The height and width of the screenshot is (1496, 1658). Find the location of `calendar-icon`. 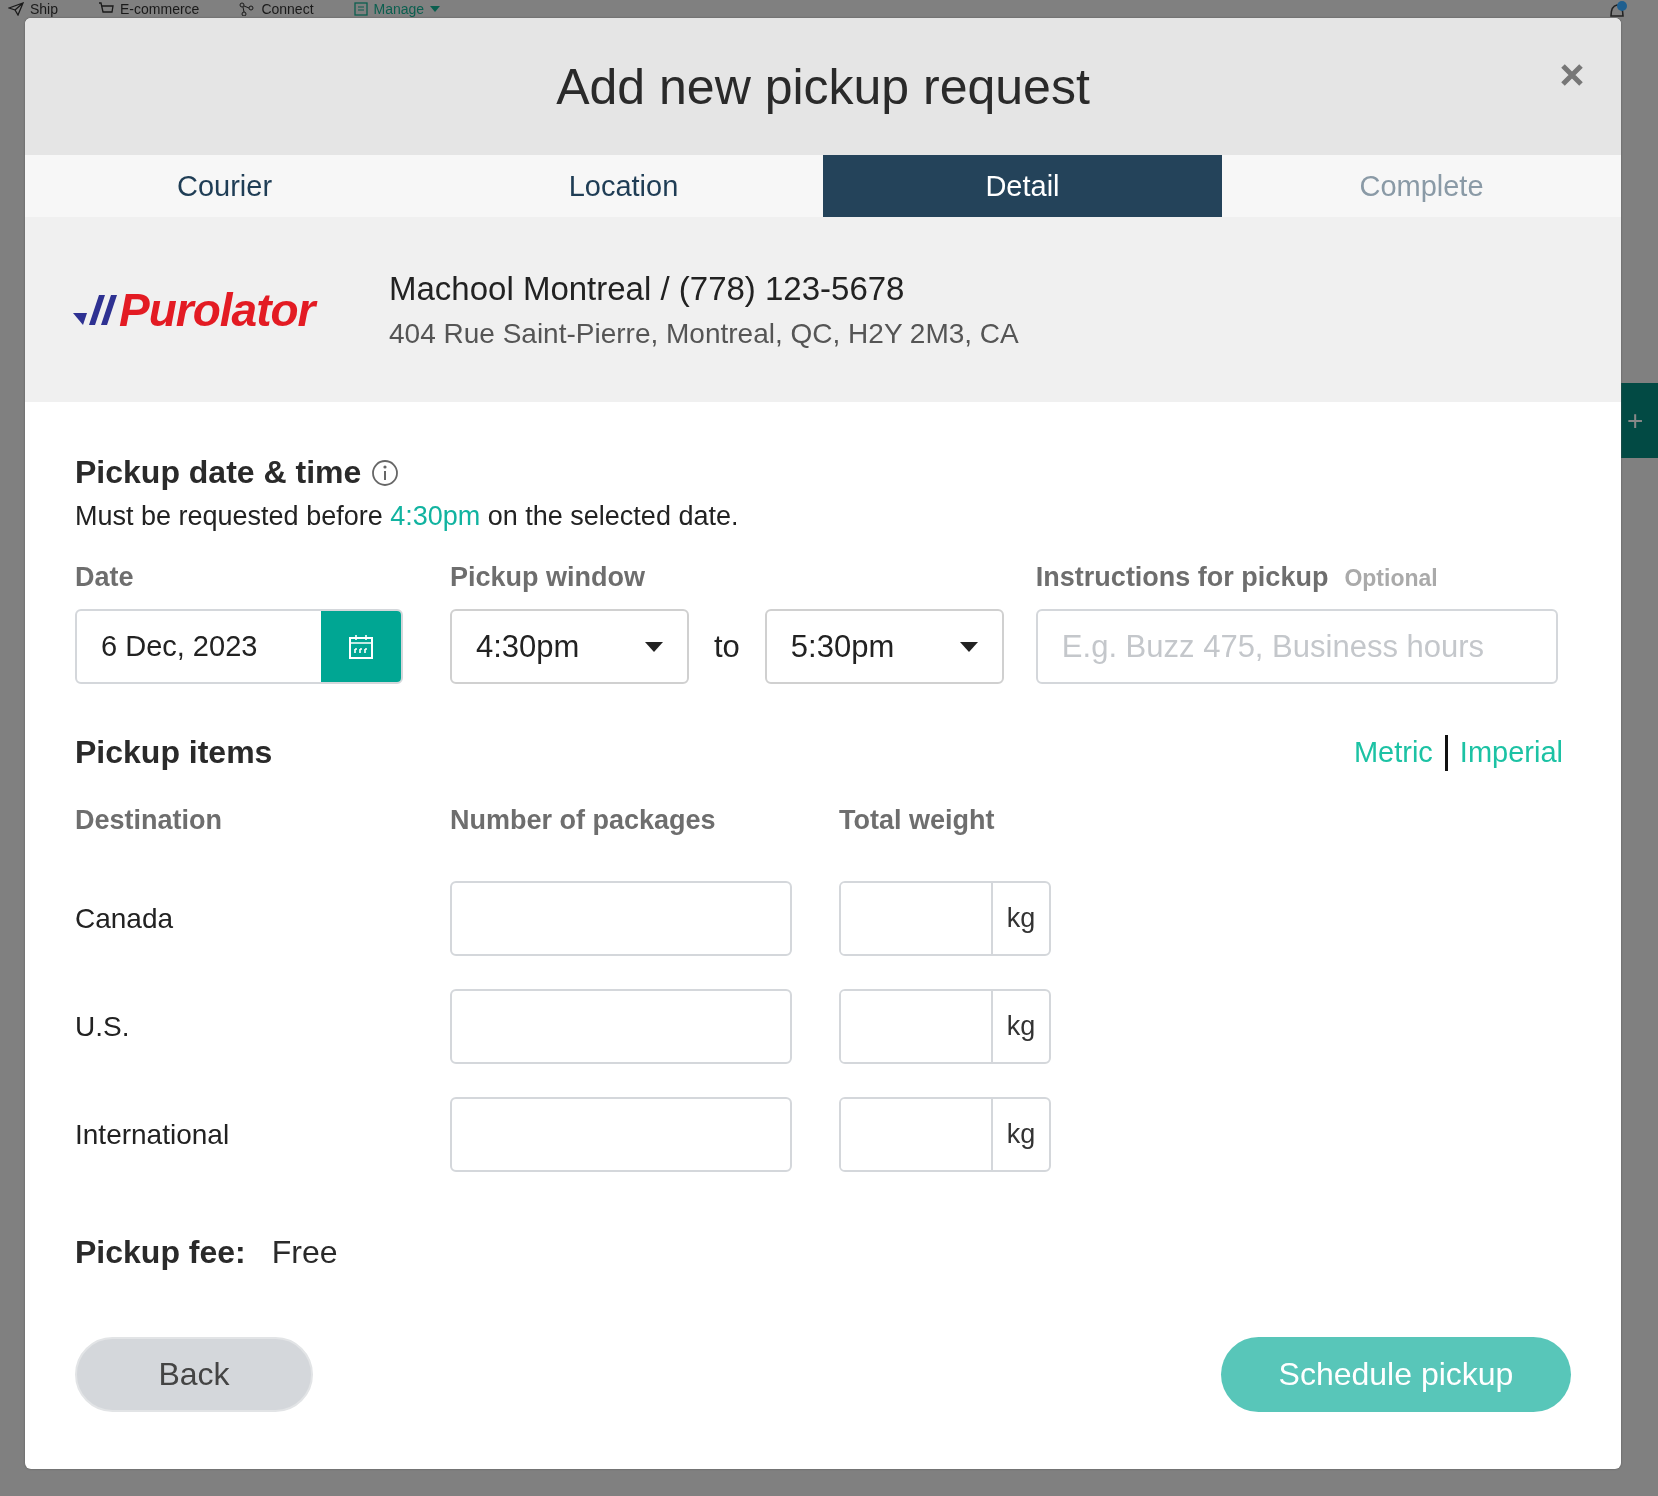

calendar-icon is located at coordinates (361, 646).